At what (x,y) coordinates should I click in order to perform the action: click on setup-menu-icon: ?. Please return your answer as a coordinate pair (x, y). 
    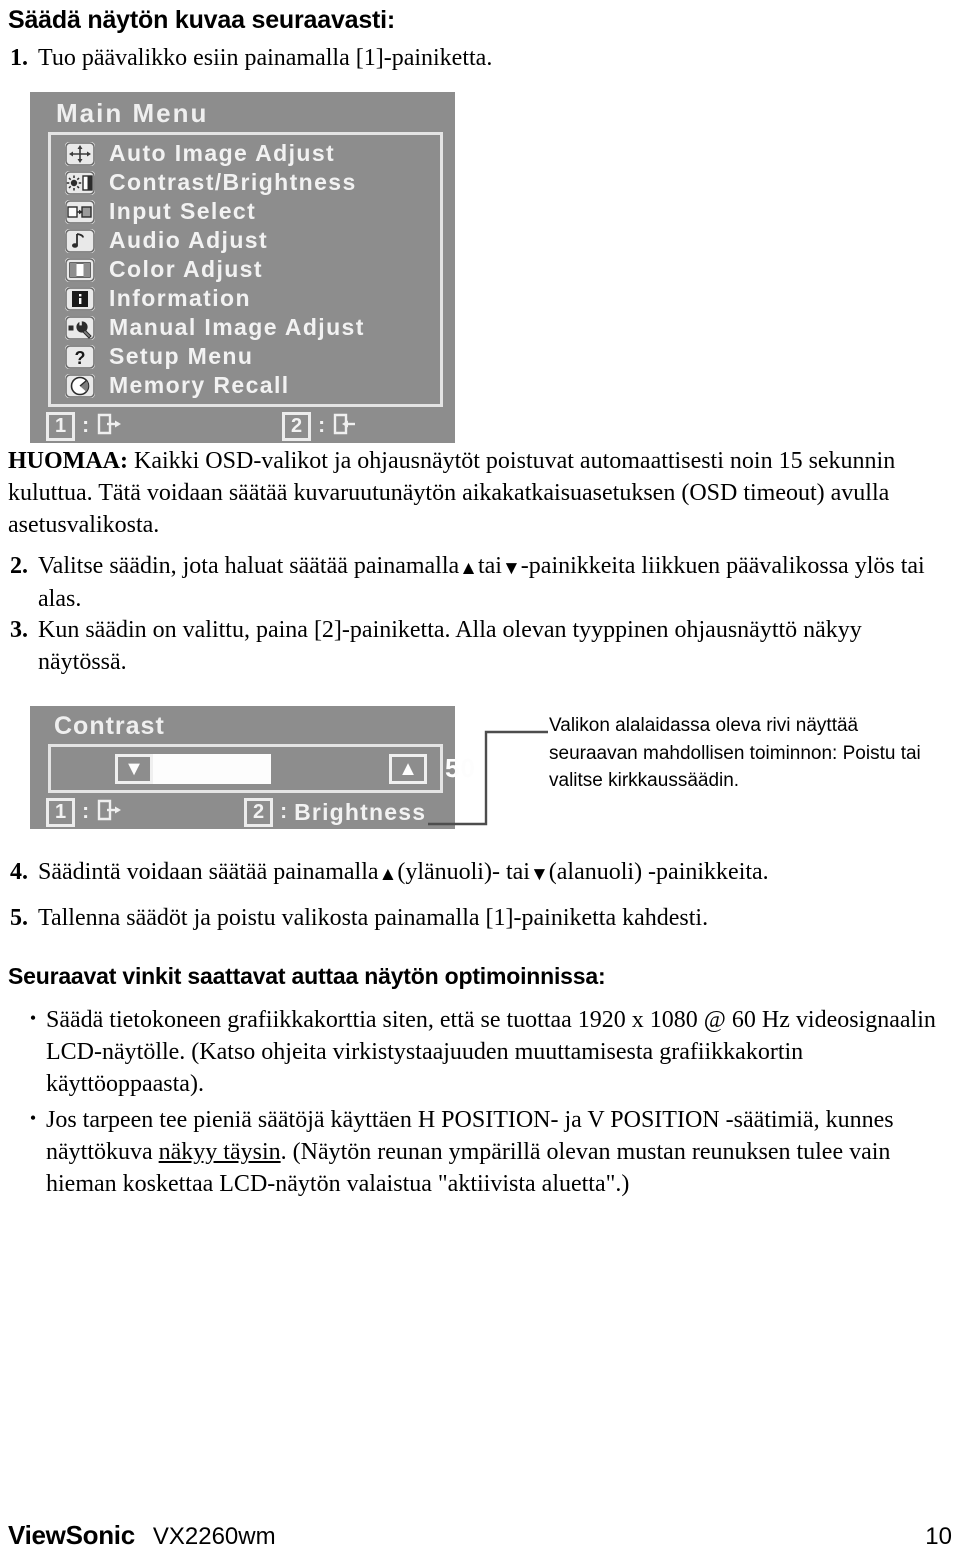
    Looking at the image, I should click on (80, 356).